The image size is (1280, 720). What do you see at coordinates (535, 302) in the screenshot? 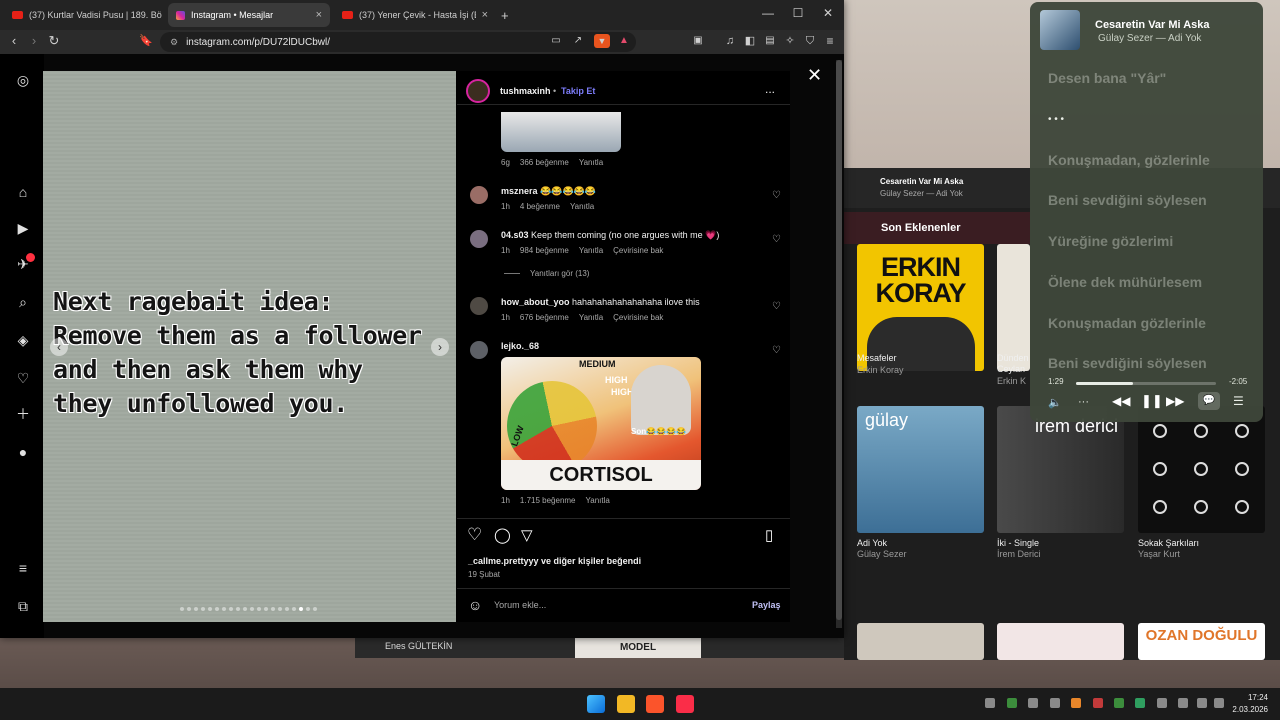
I see `comment-username: how_about_yoo` at bounding box center [535, 302].